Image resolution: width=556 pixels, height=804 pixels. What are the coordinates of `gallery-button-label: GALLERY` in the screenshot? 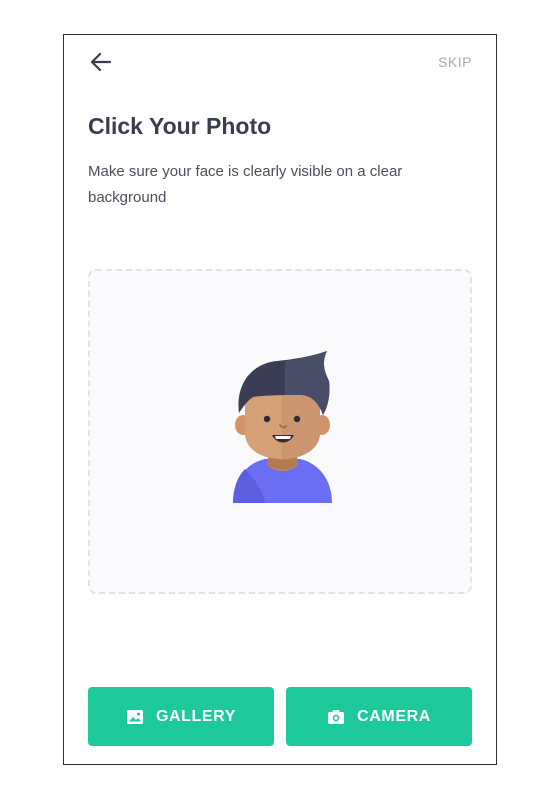 It's located at (196, 716).